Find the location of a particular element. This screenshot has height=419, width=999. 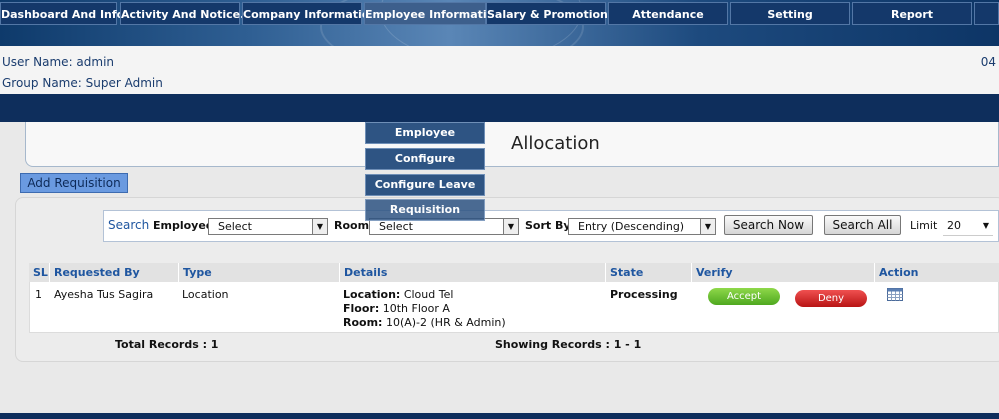

cell-type: Location is located at coordinates (205, 294).